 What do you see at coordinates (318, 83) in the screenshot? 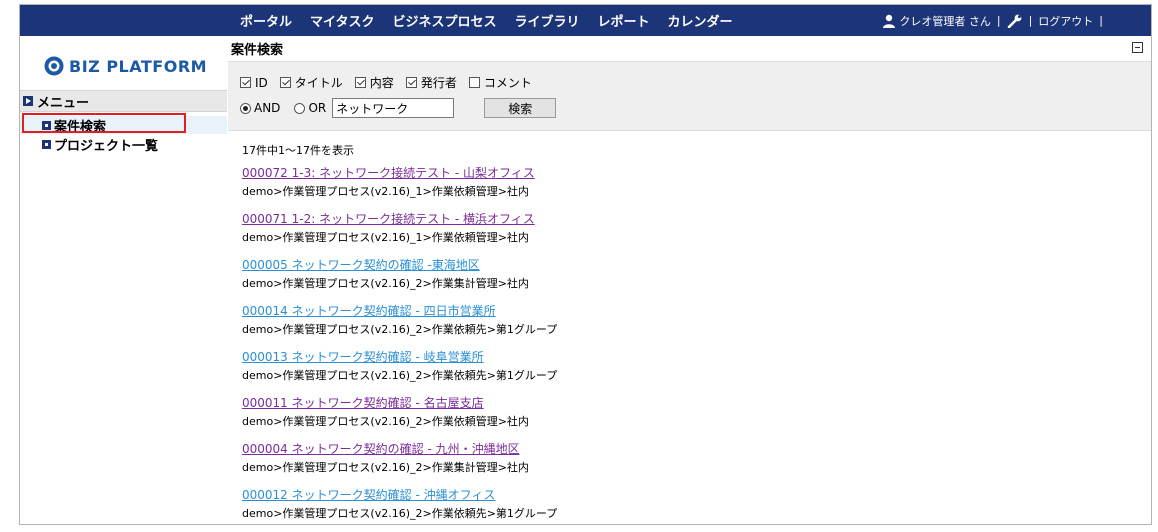
I see `checkbox-label: タイトル` at bounding box center [318, 83].